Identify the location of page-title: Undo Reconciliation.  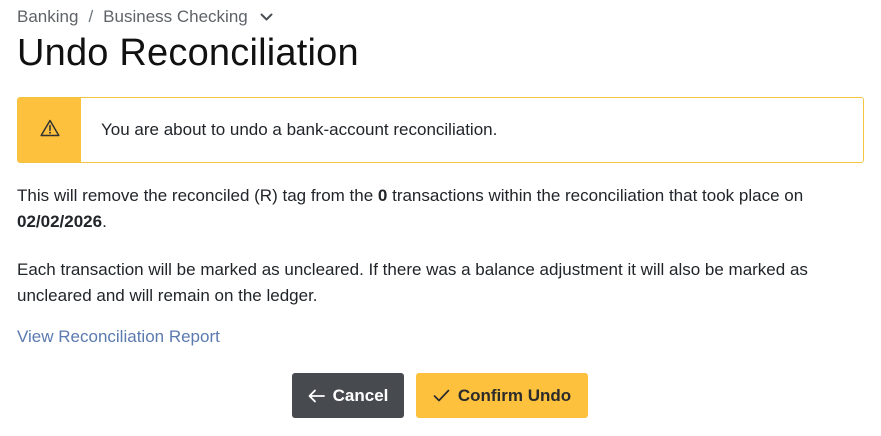
(188, 53).